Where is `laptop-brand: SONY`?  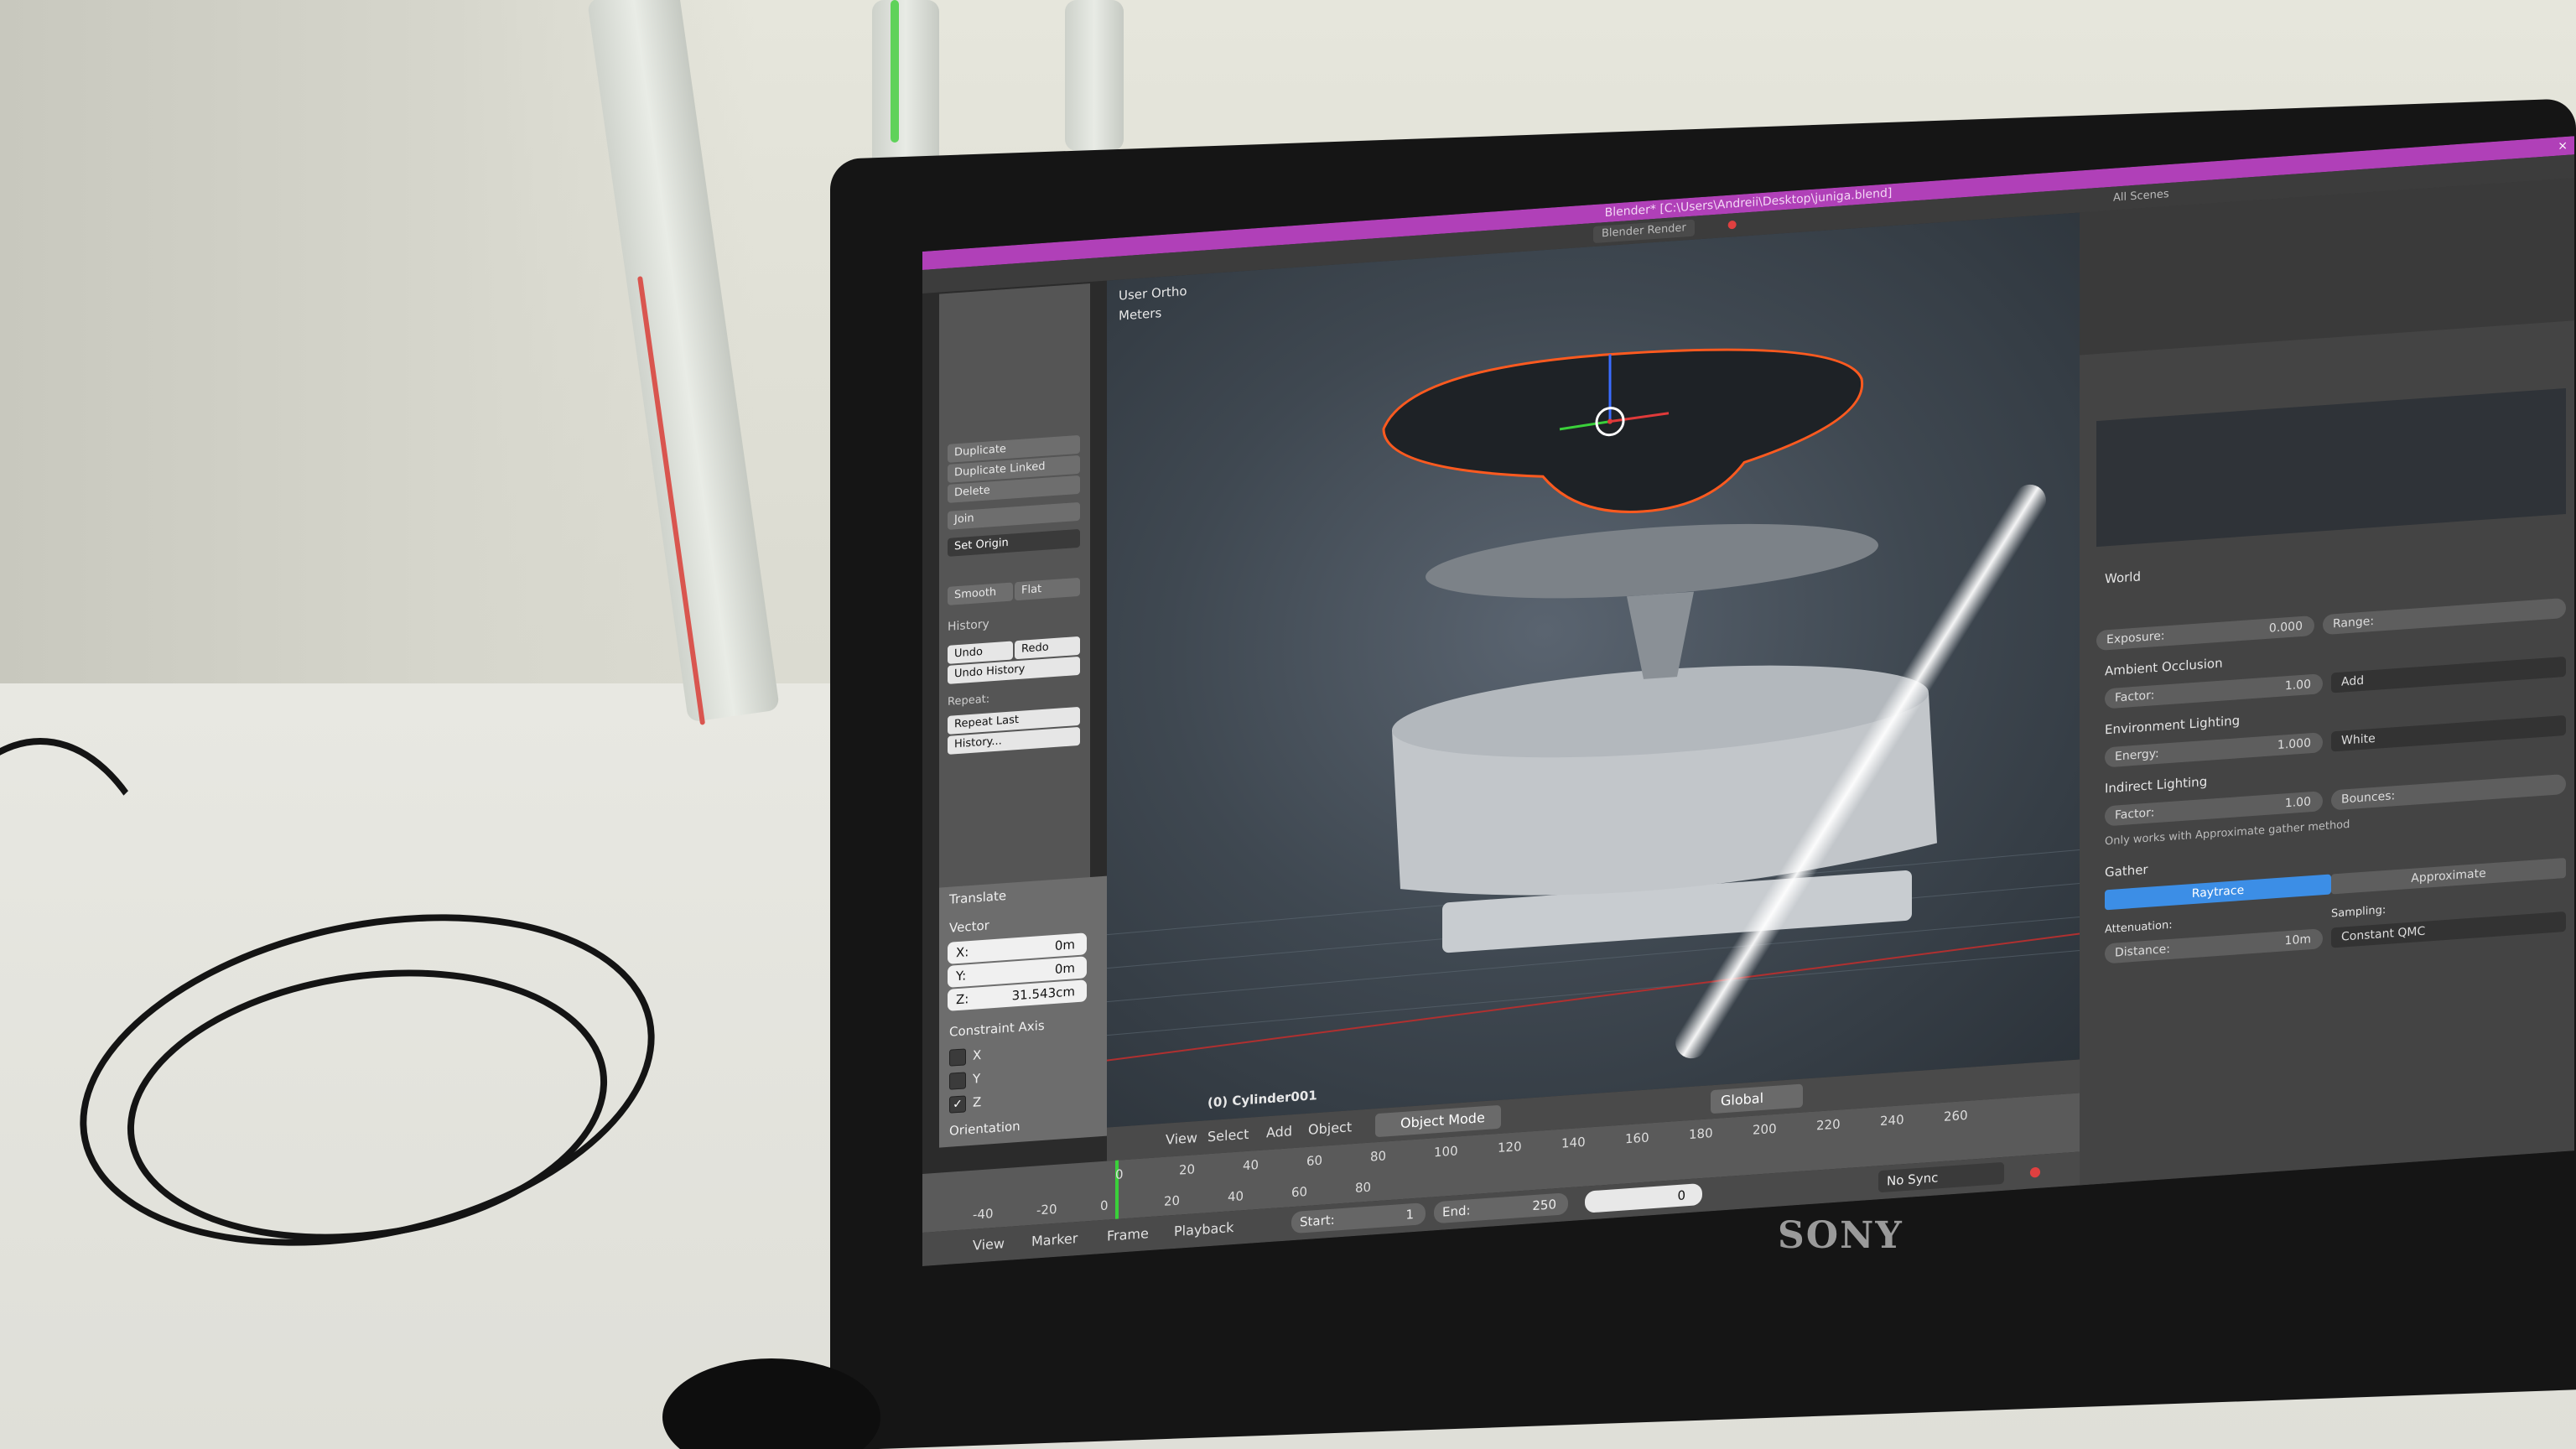 laptop-brand: SONY is located at coordinates (1840, 1235).